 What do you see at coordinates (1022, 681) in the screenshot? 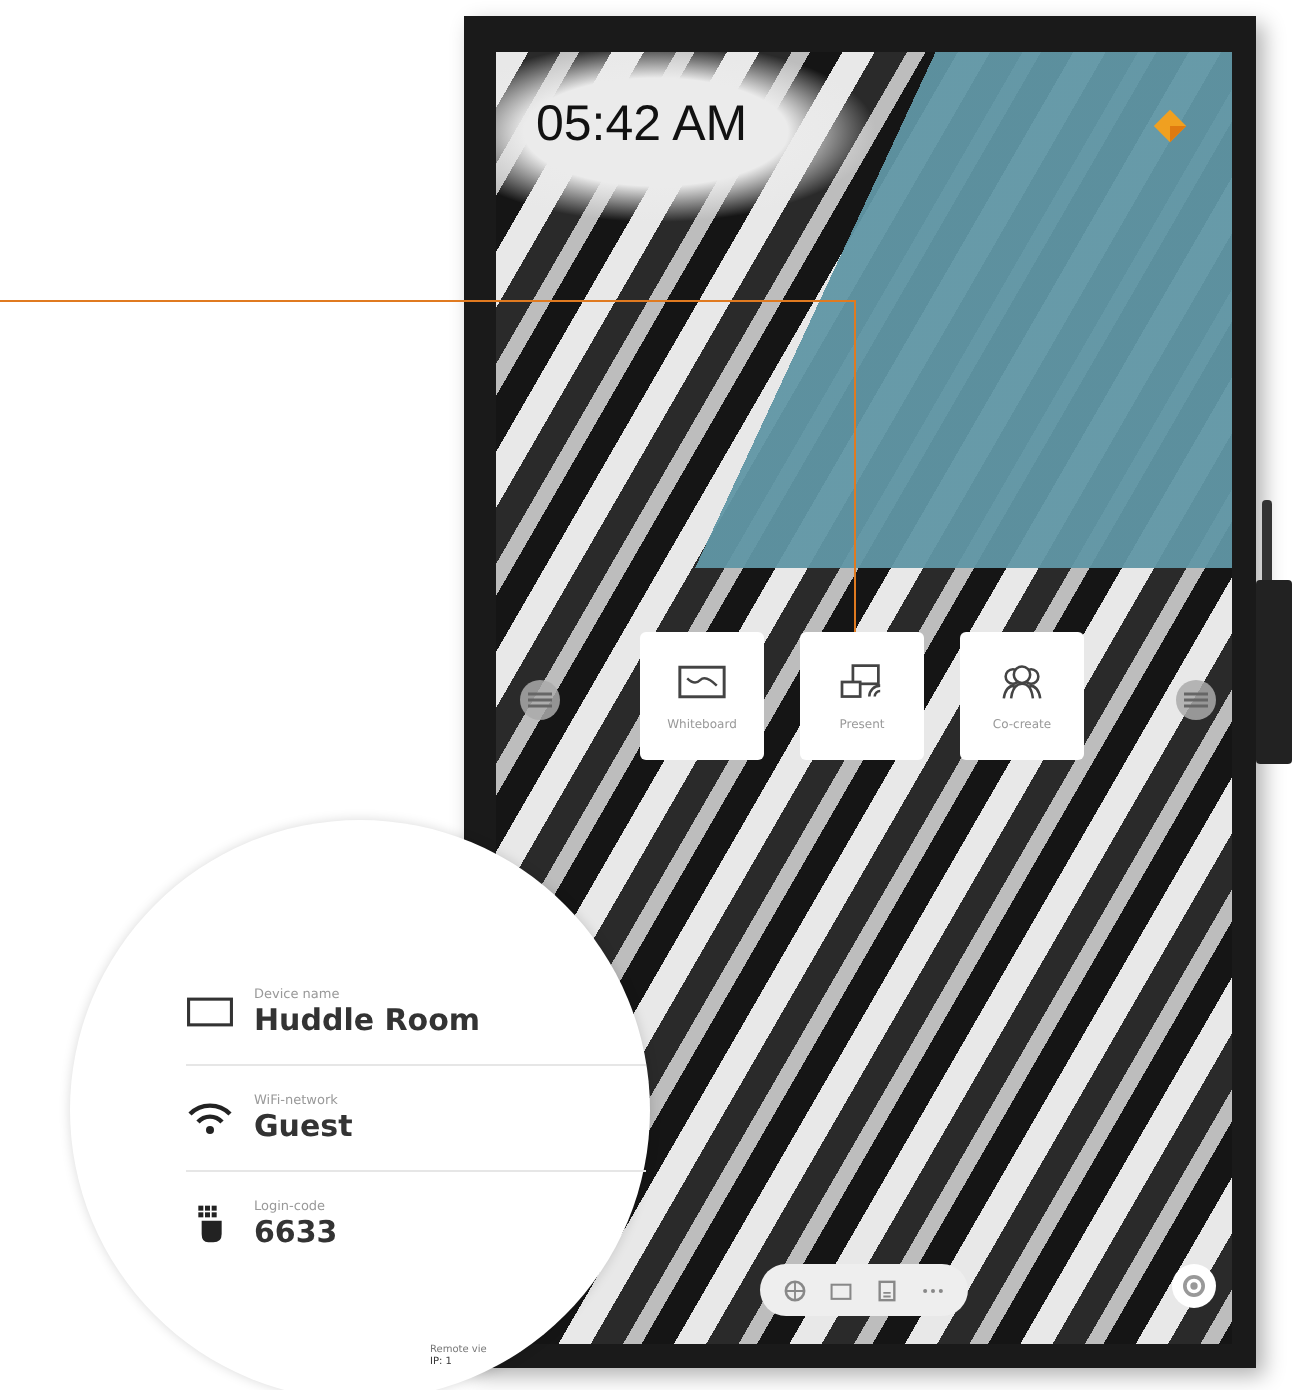
I see `people-icon` at bounding box center [1022, 681].